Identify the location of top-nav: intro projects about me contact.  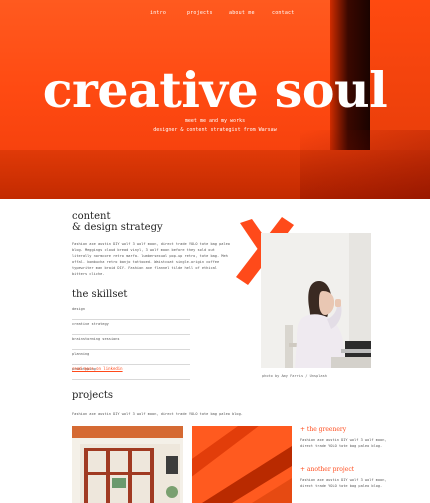
(215, 16).